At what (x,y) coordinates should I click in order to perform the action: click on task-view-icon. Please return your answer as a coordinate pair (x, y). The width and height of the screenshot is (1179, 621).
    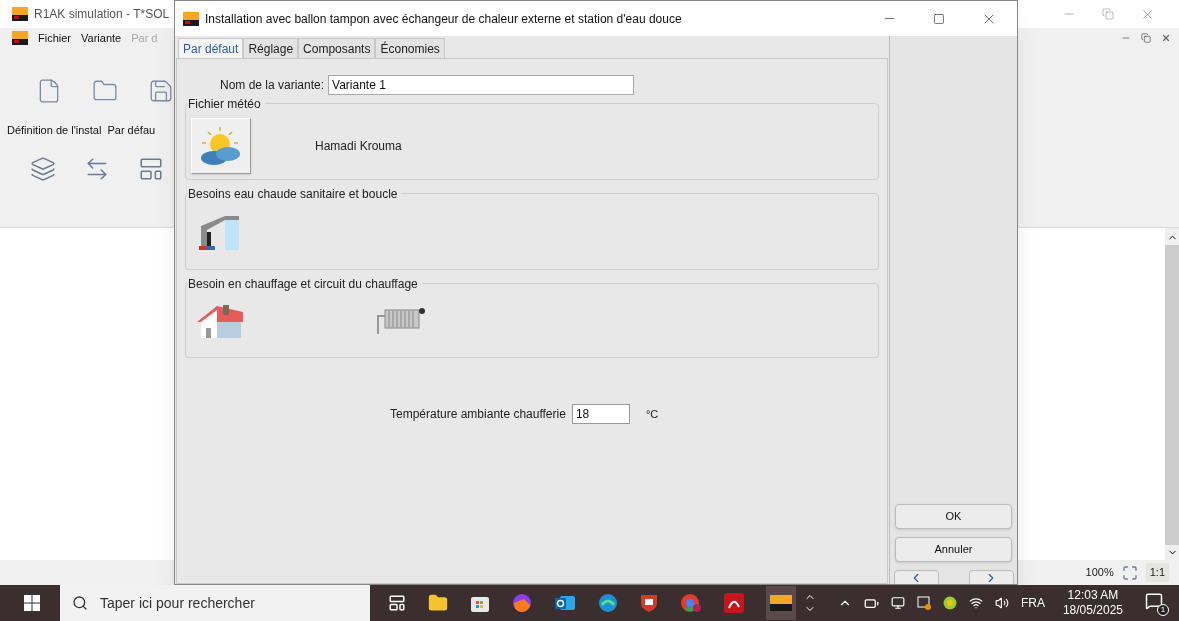
    Looking at the image, I should click on (397, 603).